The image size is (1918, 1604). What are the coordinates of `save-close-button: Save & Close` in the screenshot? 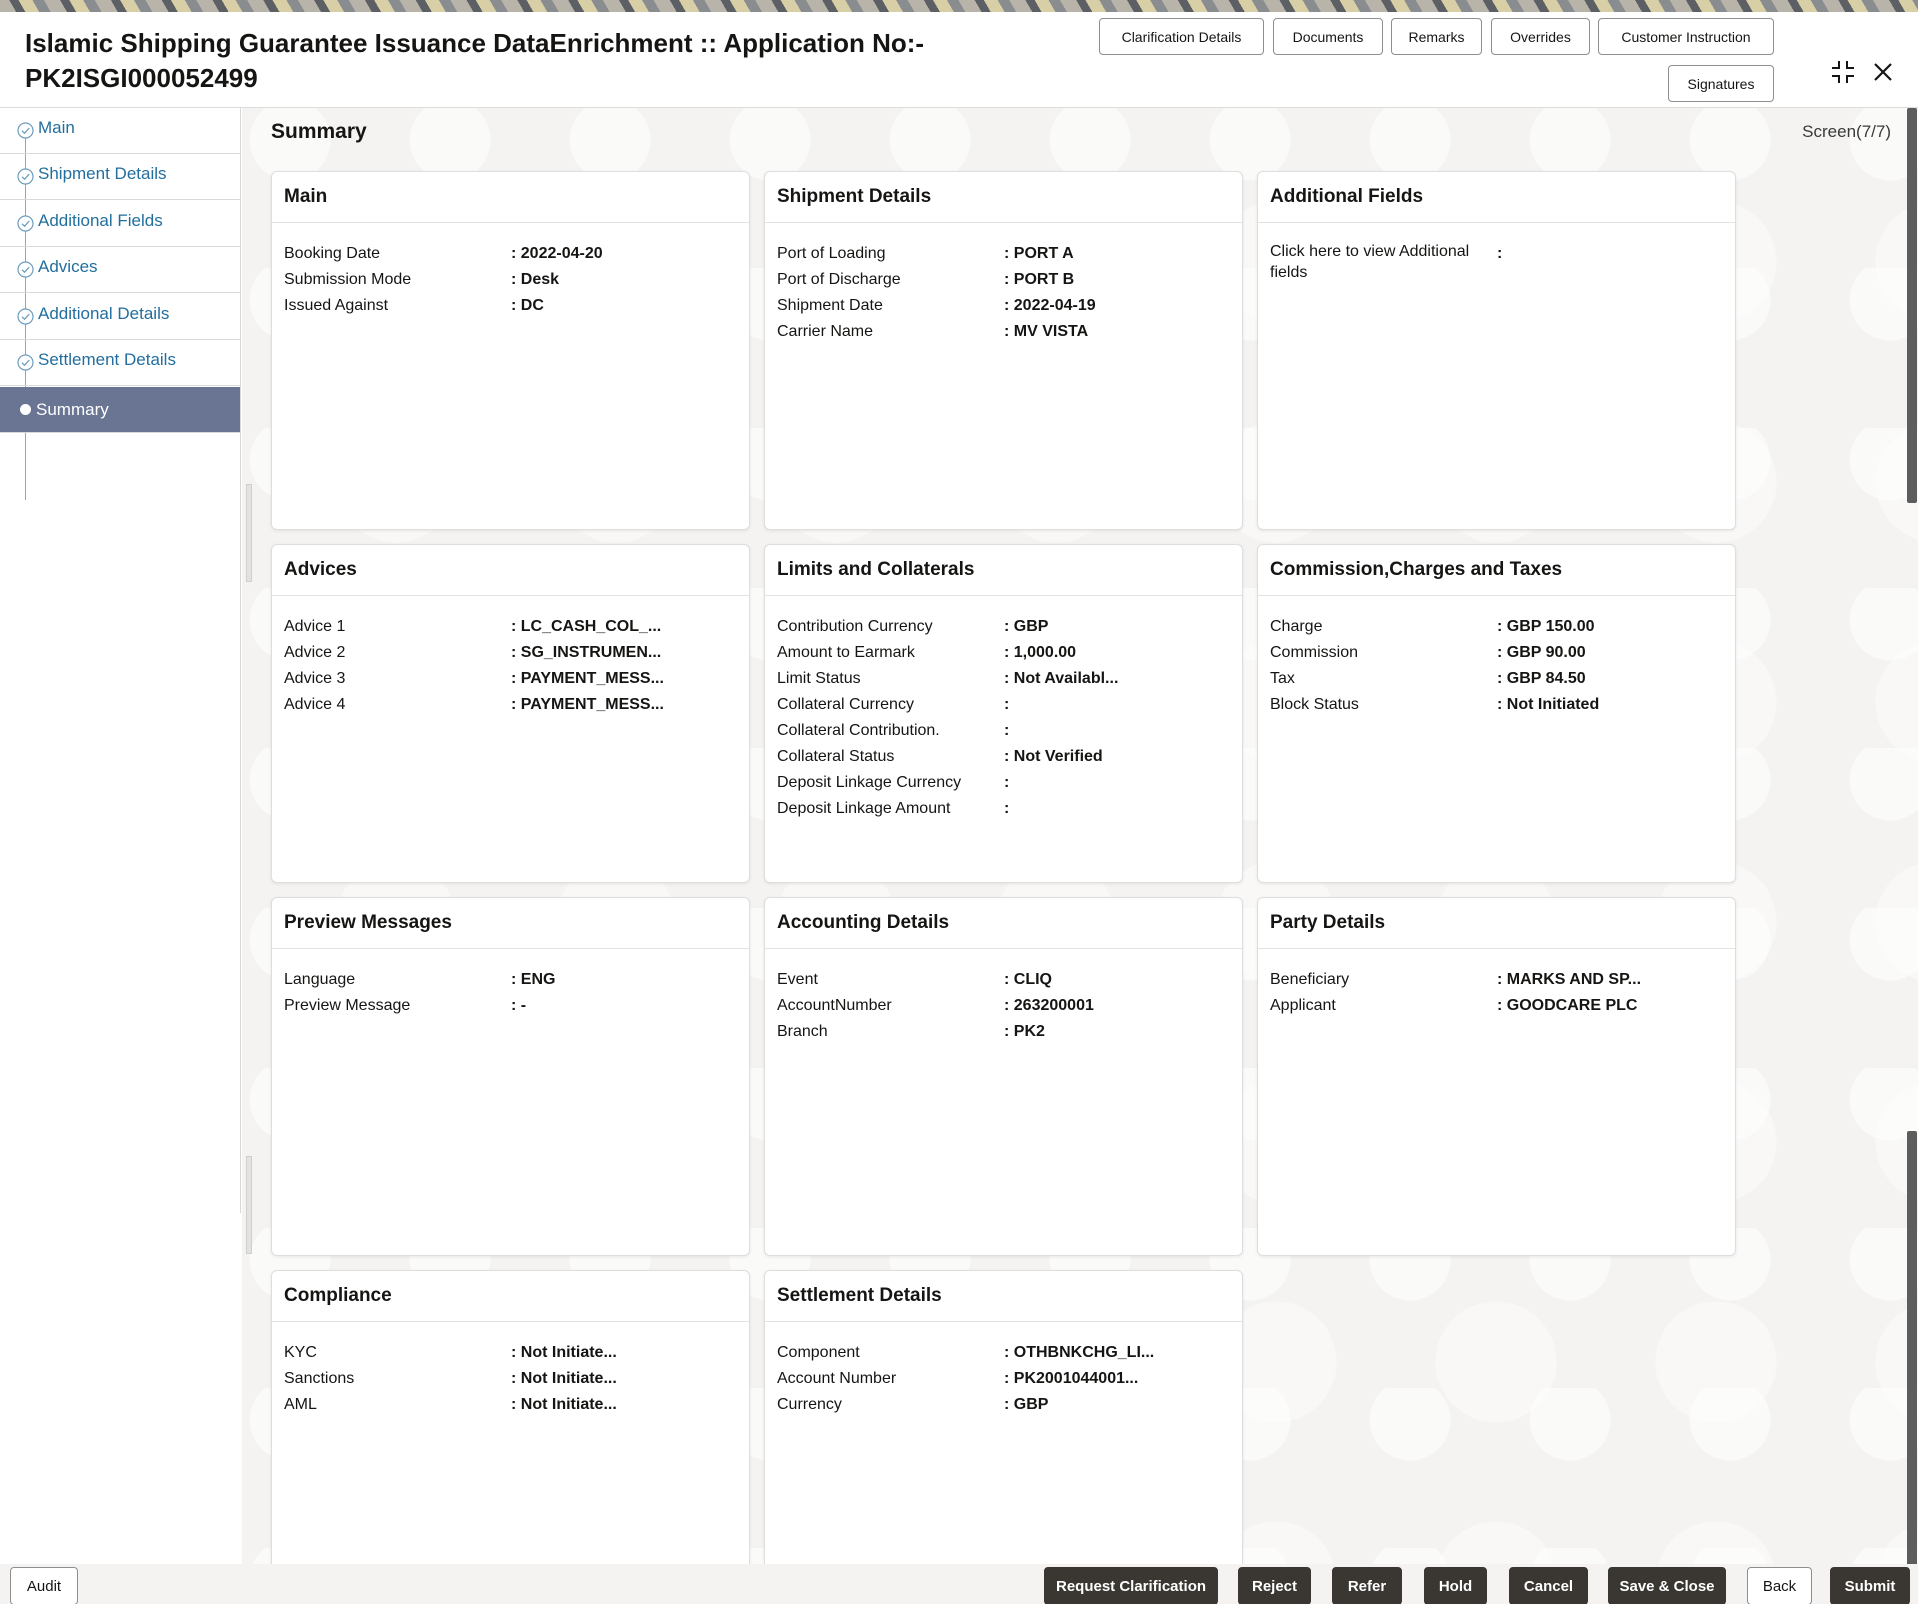 It's located at (1667, 1585).